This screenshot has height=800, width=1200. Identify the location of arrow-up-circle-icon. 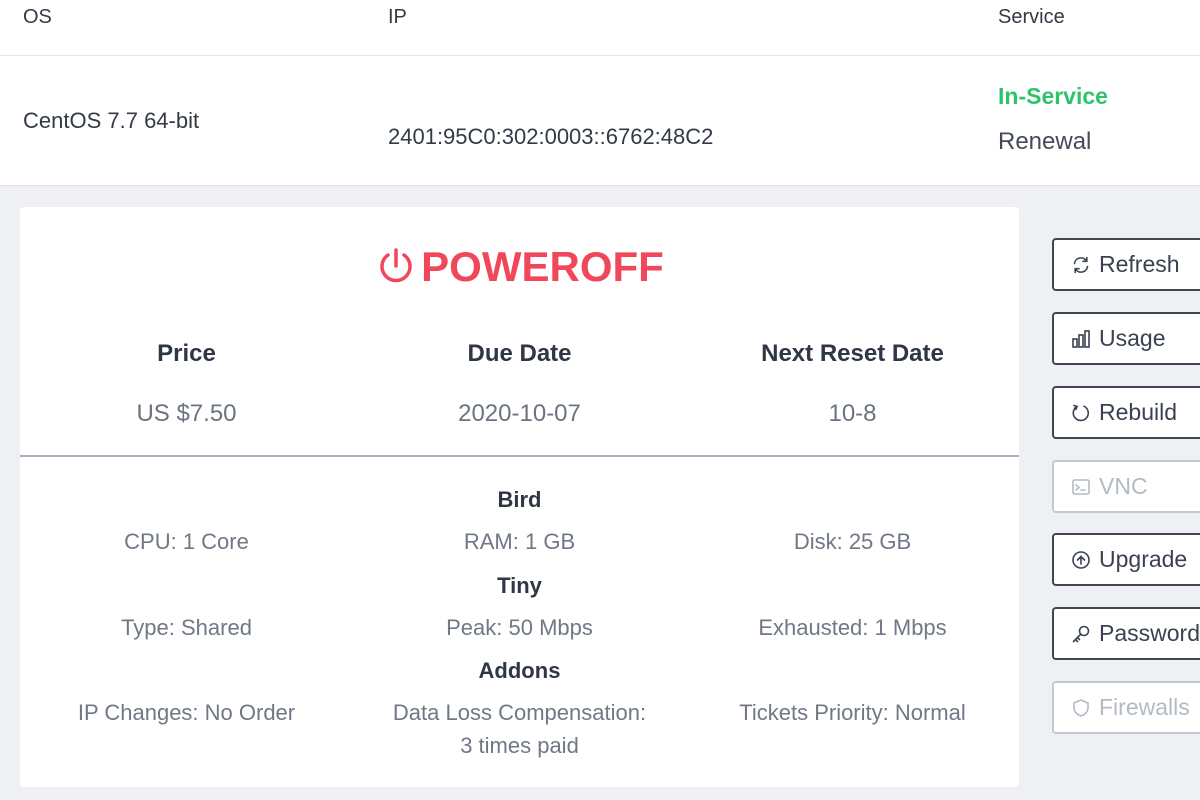
(1081, 559).